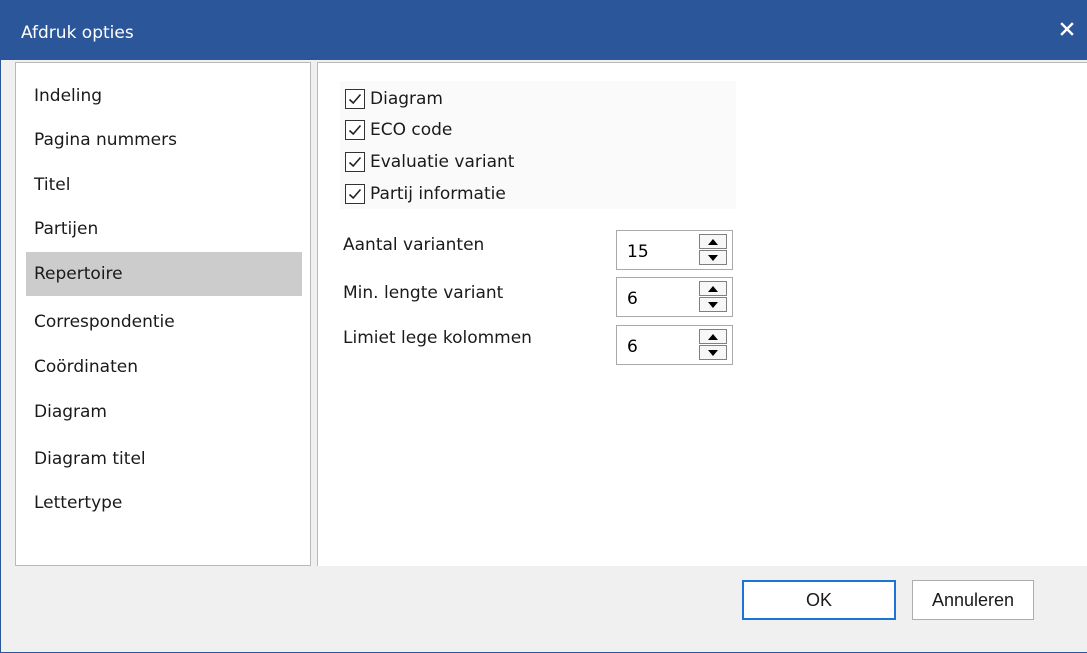  Describe the element at coordinates (164, 96) in the screenshot. I see `sidebar-item-indeling: Indeling` at that location.